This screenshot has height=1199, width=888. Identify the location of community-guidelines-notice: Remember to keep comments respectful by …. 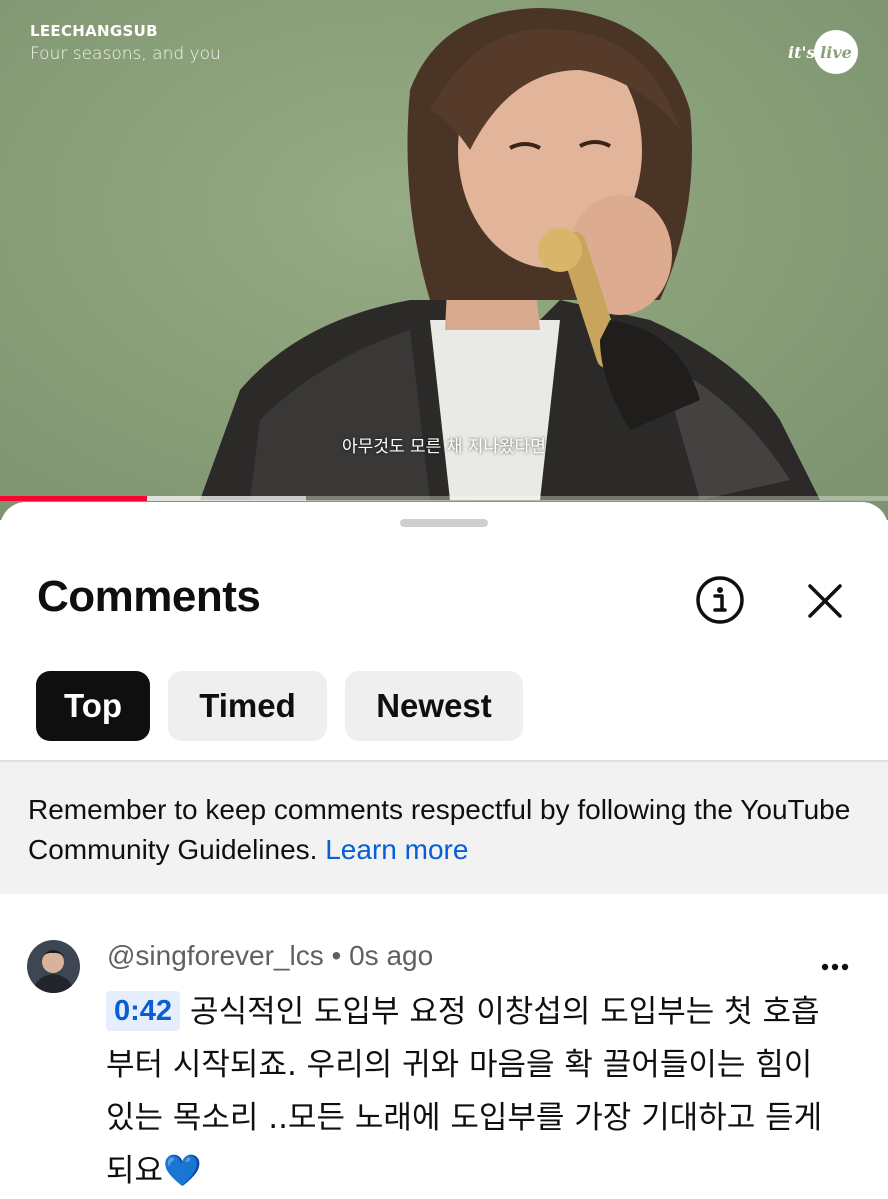
(444, 827).